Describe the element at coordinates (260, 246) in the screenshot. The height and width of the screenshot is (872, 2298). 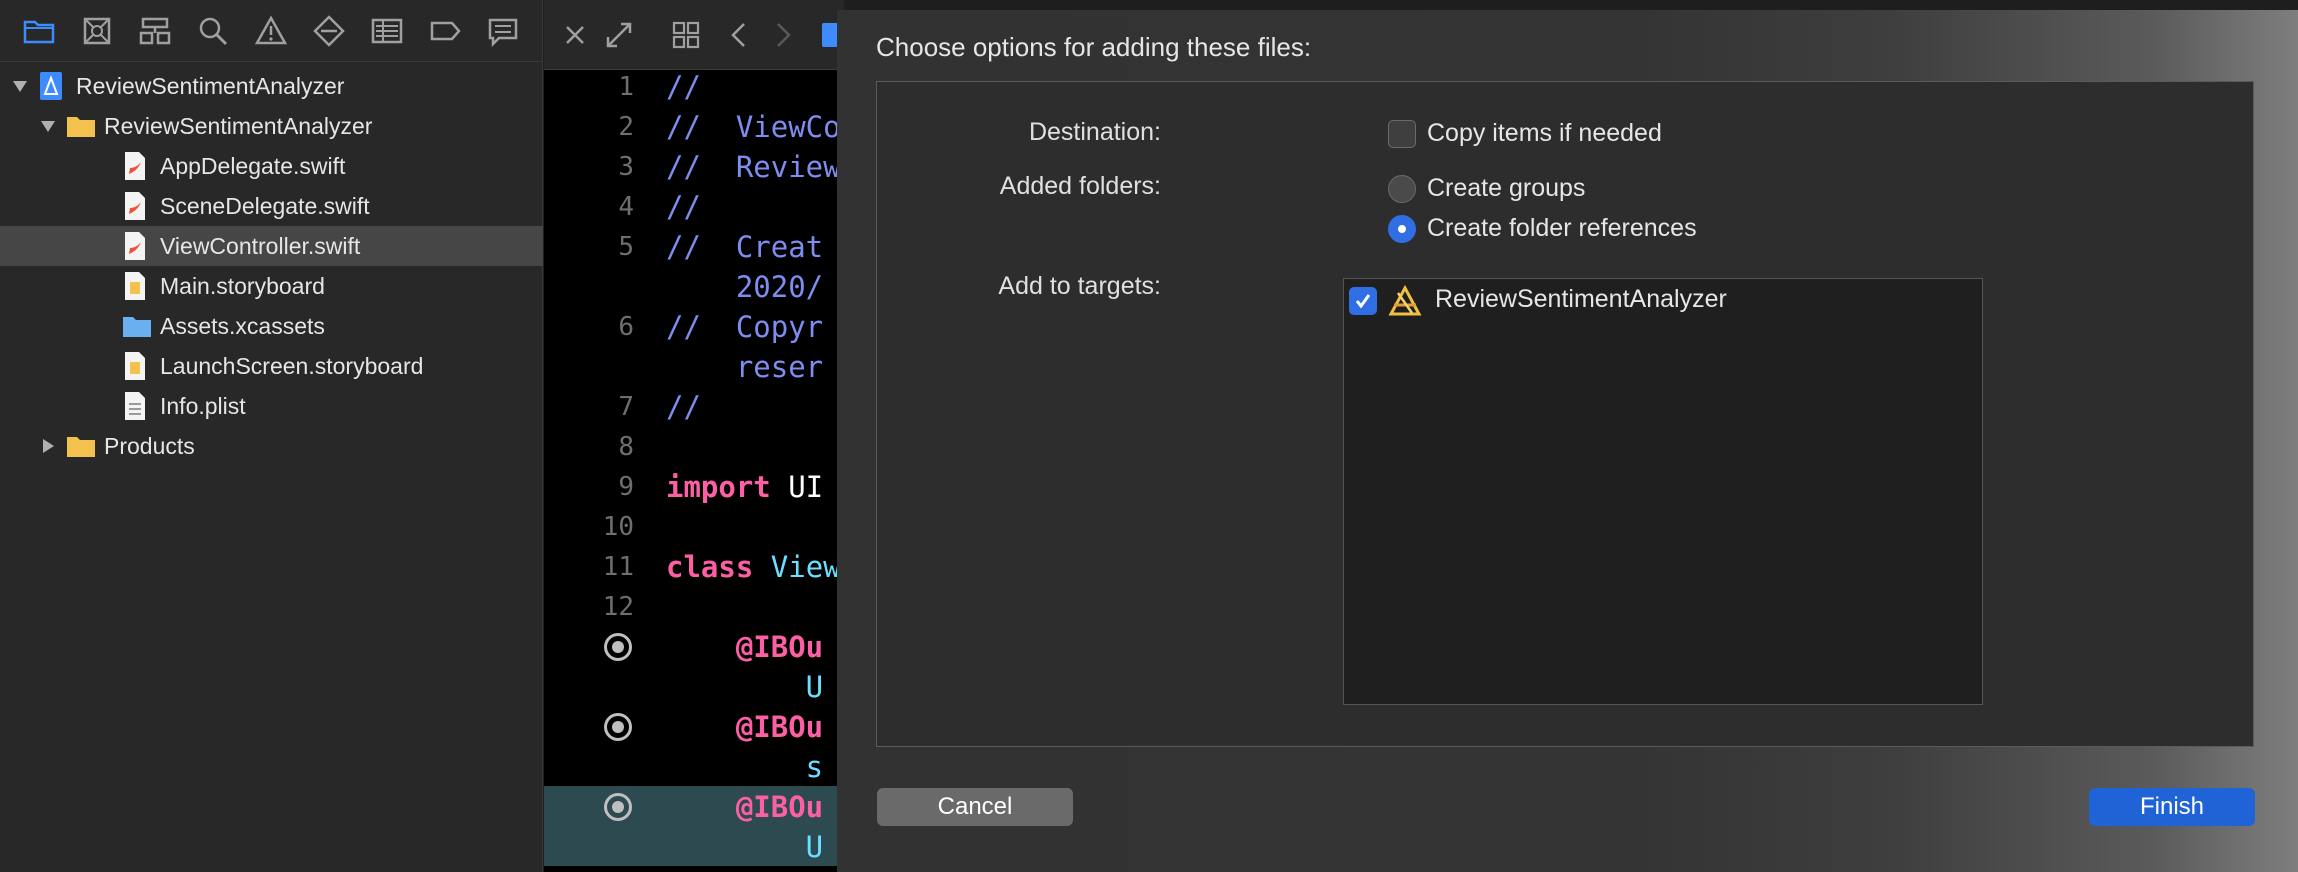
I see `tree-item-label: ViewController.swift` at that location.